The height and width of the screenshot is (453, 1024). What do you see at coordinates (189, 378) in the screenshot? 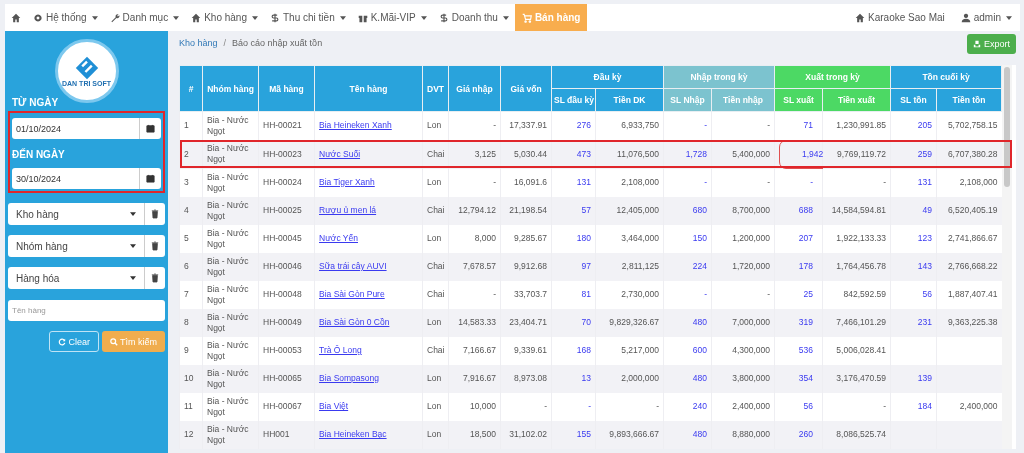
I see `table-cell: 10` at bounding box center [189, 378].